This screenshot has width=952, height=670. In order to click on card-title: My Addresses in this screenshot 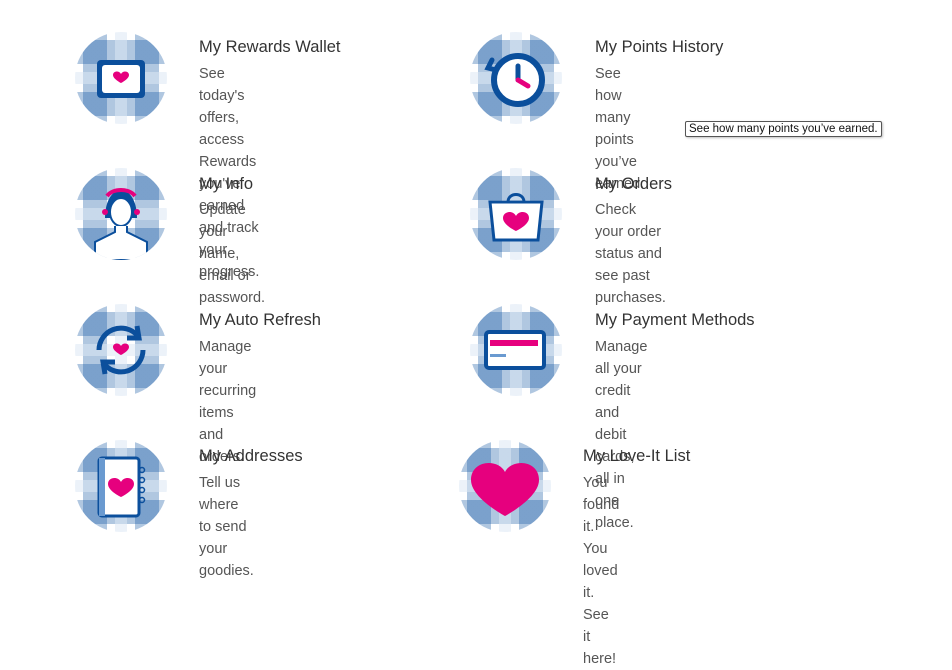, I will do `click(251, 456)`.